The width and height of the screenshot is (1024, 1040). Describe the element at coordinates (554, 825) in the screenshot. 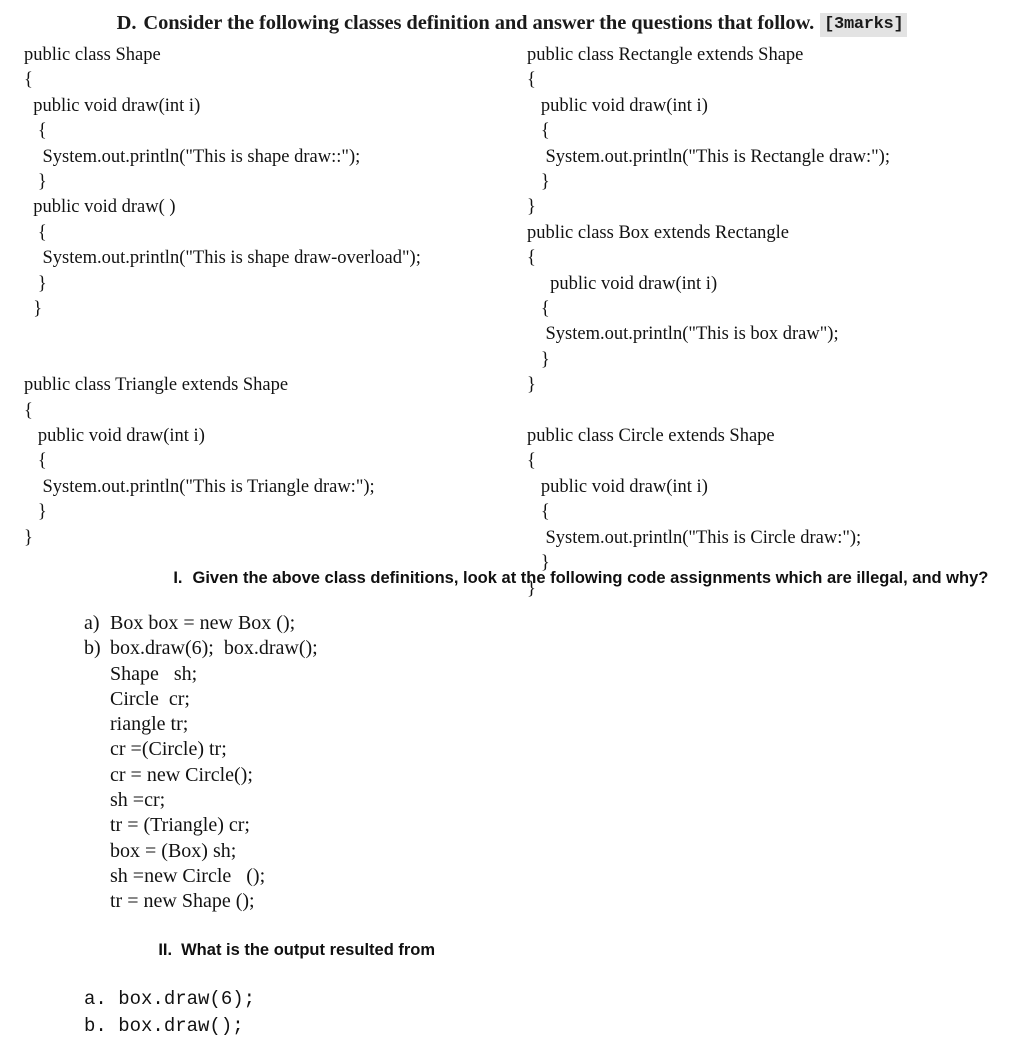

I see `list-item: tr = (Triangle) cr;` at that location.